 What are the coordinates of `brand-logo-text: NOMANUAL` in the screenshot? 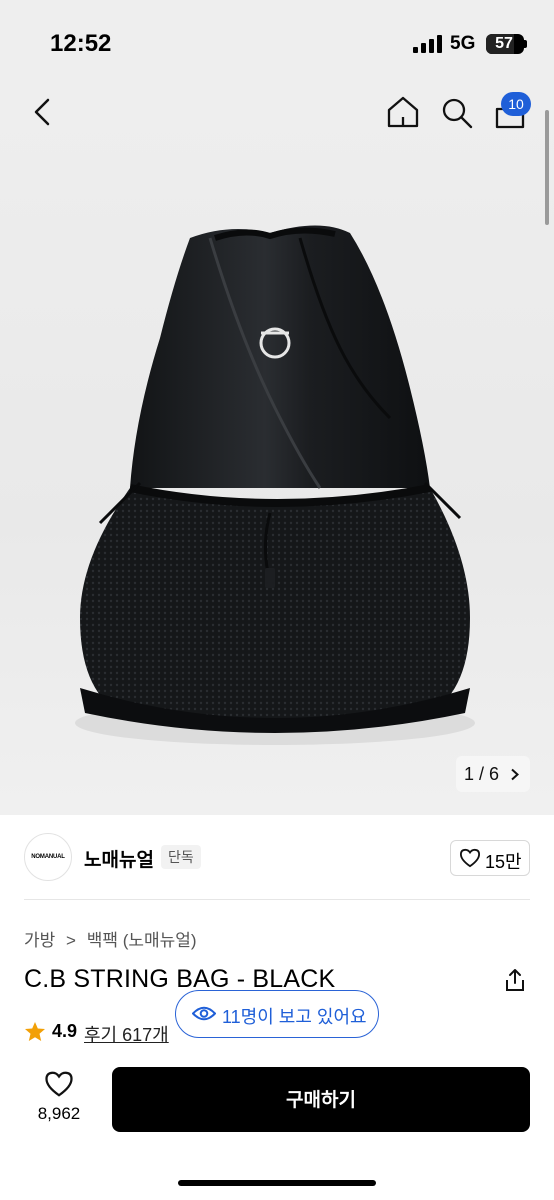 It's located at (48, 857).